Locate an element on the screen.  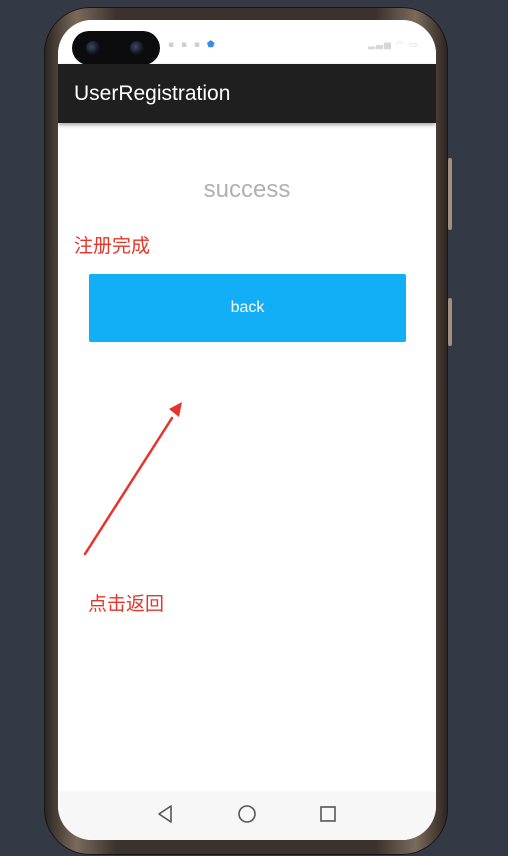
home-circle-icon is located at coordinates (247, 814).